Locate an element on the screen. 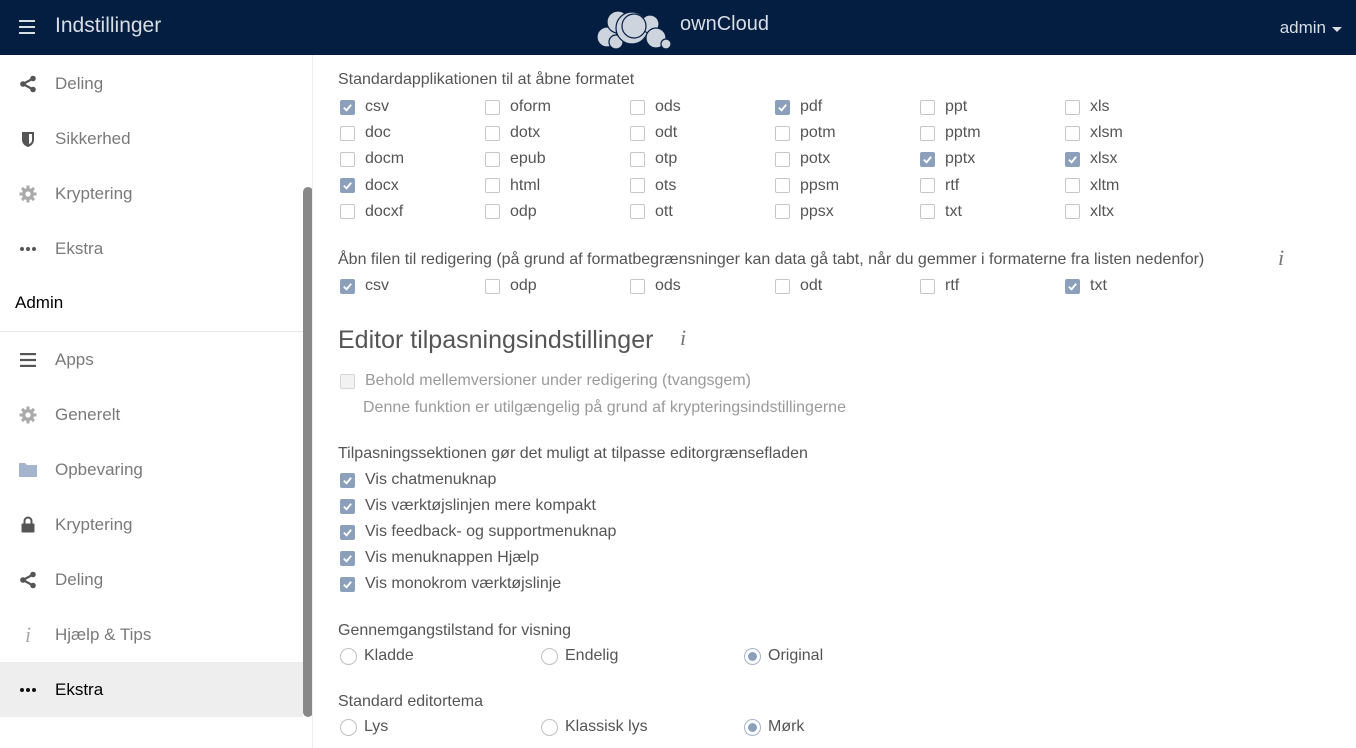 Image resolution: width=1356 pixels, height=748 pixels. customization-option: Vis feedback- og supportmenuknap is located at coordinates (478, 532).